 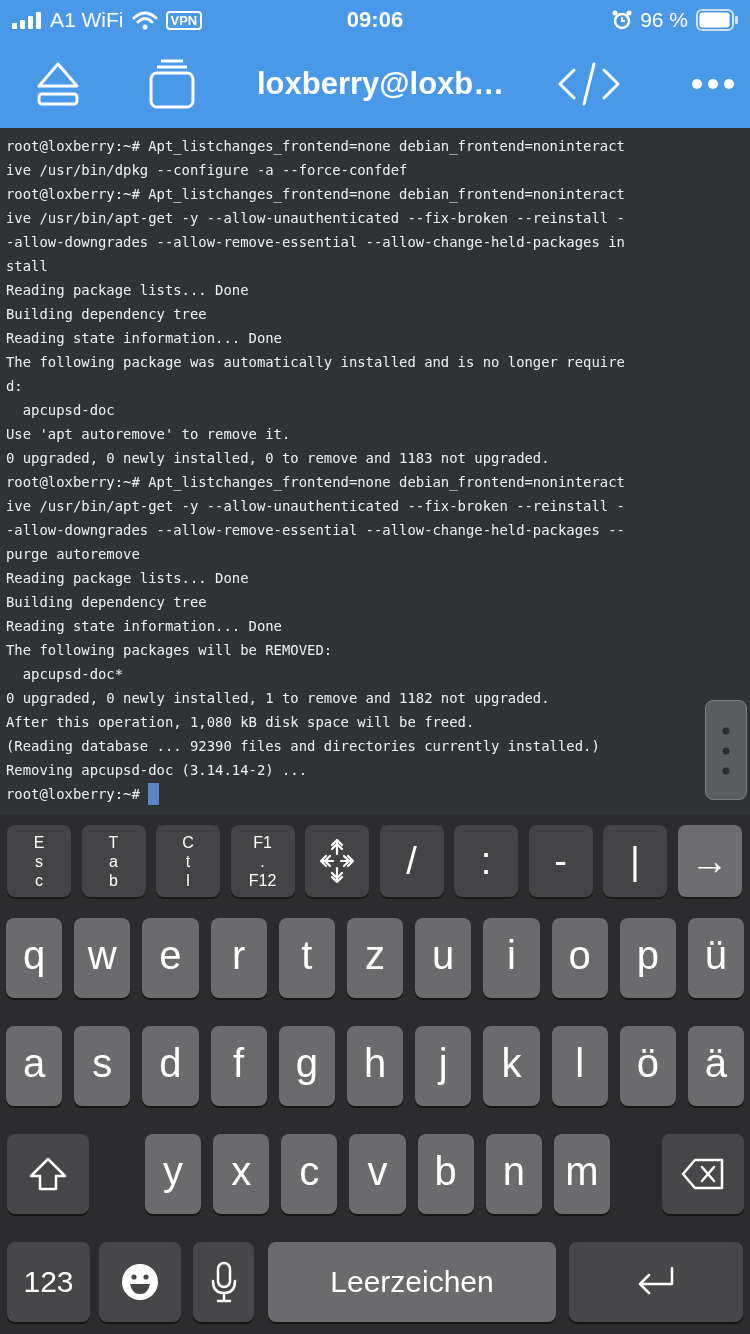 I want to click on terminal-line: d:, so click(x=14, y=386).